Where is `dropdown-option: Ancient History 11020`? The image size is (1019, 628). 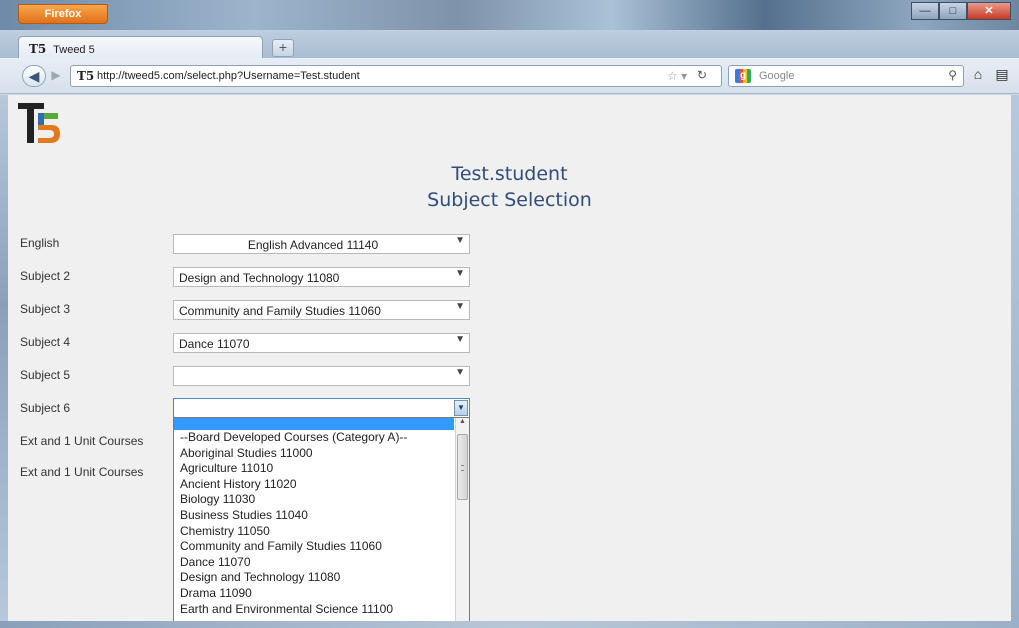 dropdown-option: Ancient History 11020 is located at coordinates (314, 485).